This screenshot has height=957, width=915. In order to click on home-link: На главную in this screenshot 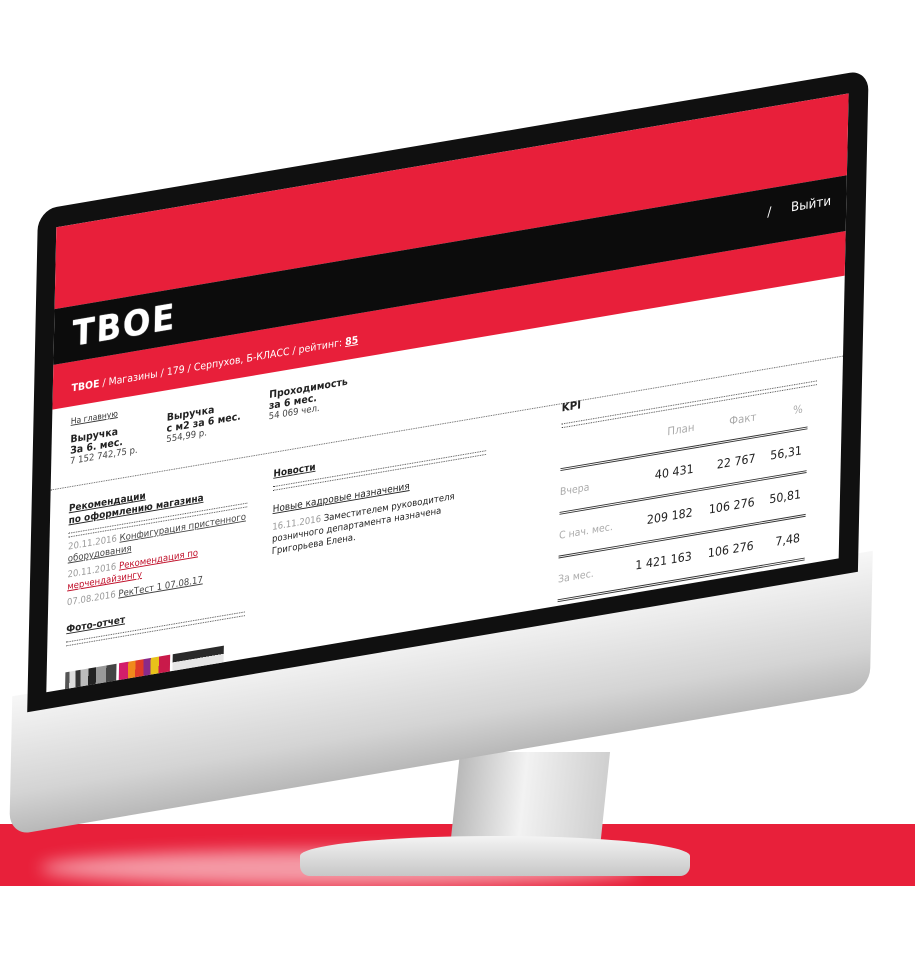, I will do `click(94, 418)`.